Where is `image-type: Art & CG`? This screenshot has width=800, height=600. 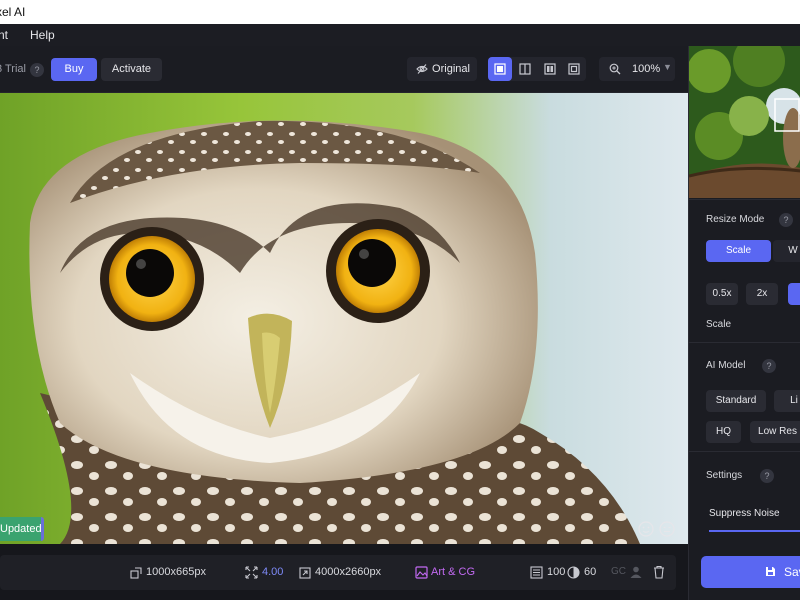 image-type: Art & CG is located at coordinates (453, 572).